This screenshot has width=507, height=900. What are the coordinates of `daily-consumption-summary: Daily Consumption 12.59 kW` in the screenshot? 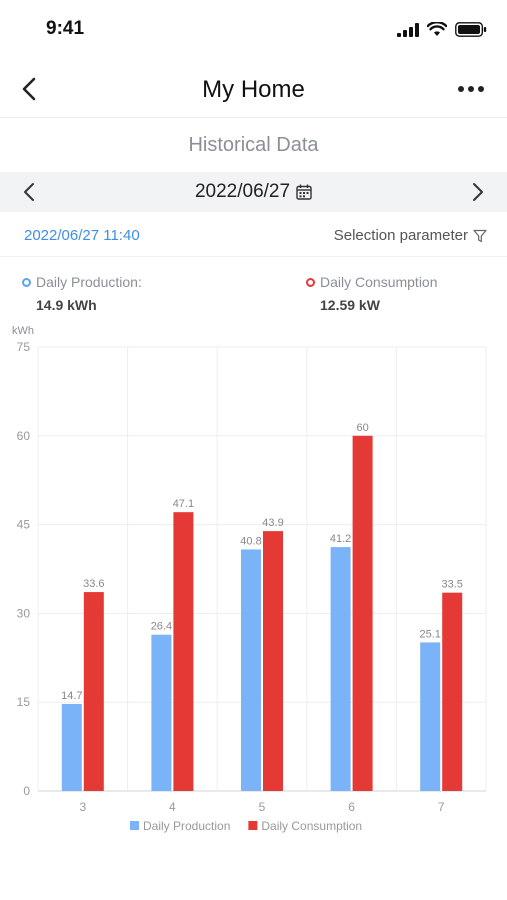 It's located at (372, 293).